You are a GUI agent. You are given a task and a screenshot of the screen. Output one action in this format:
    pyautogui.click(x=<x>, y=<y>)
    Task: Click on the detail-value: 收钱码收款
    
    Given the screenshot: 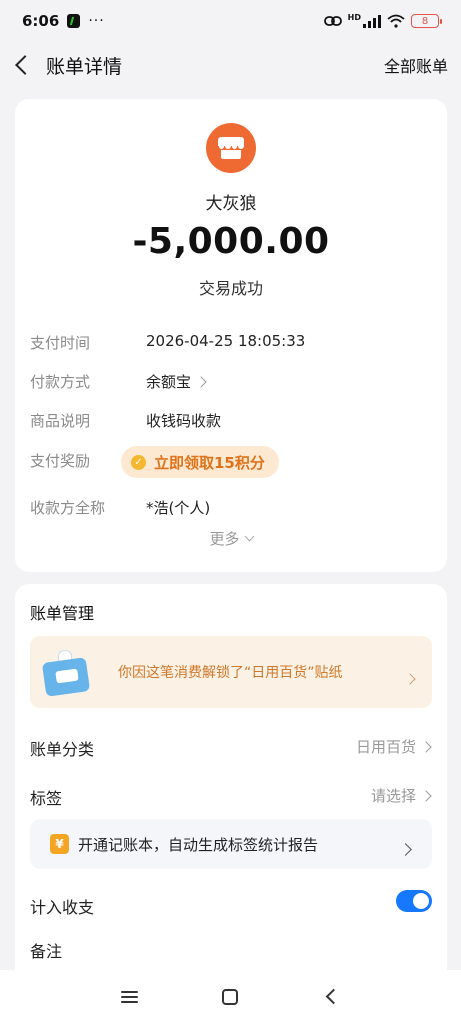 What is the action you would take?
    pyautogui.click(x=183, y=420)
    